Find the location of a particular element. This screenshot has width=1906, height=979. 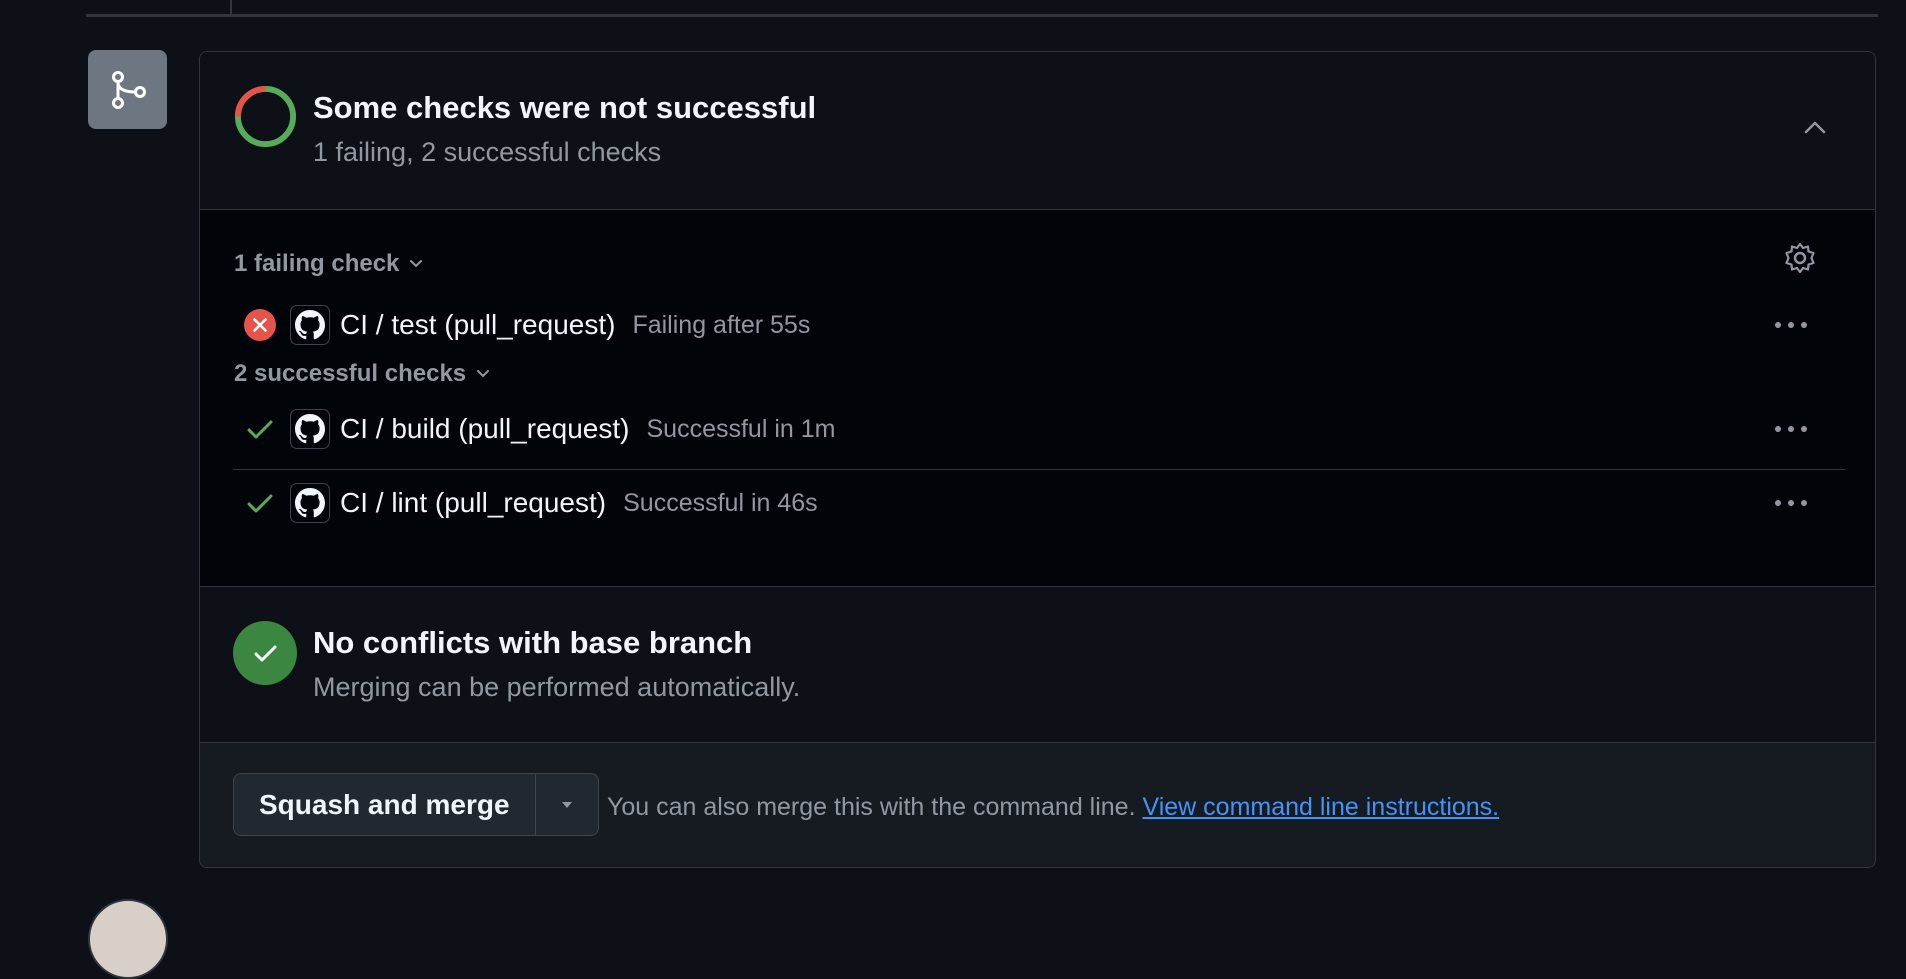

merge-options-dropdown is located at coordinates (566, 804).